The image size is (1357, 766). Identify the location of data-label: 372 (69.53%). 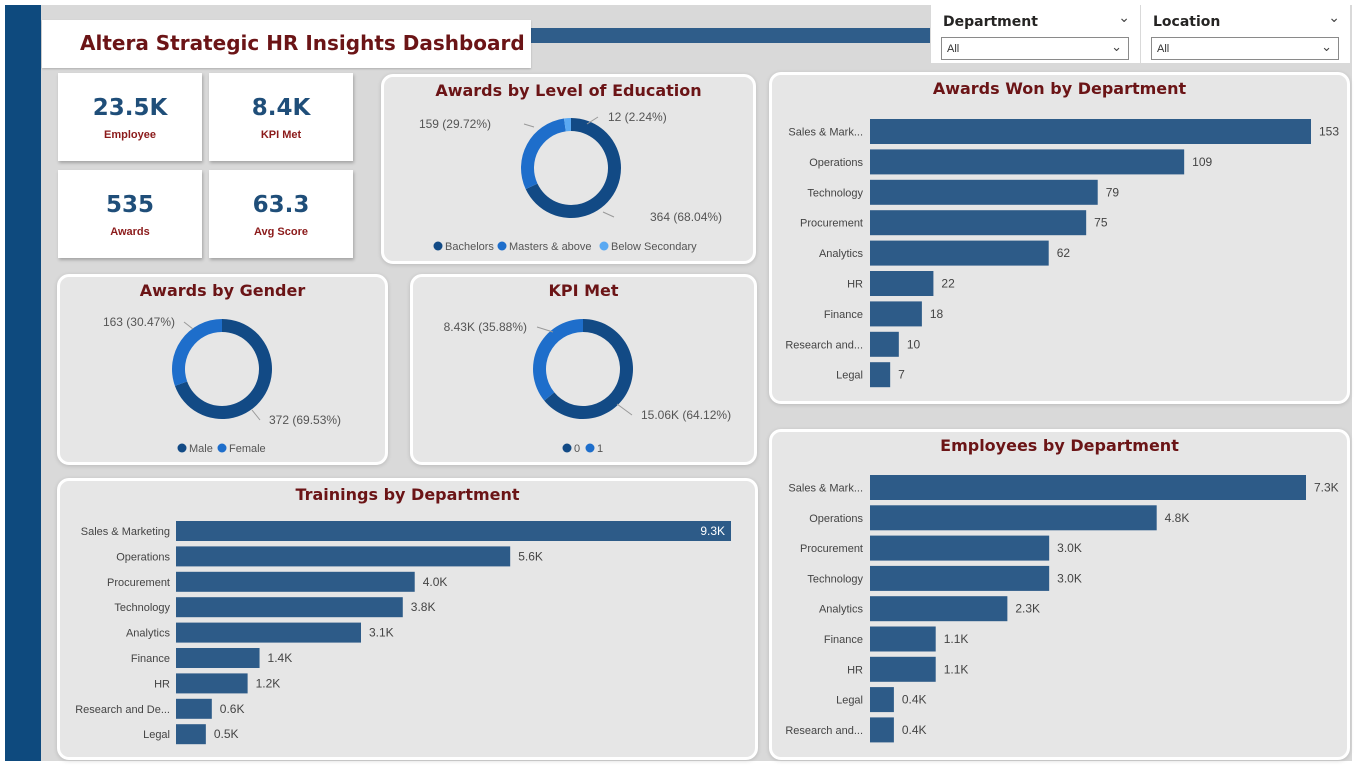
(305, 420).